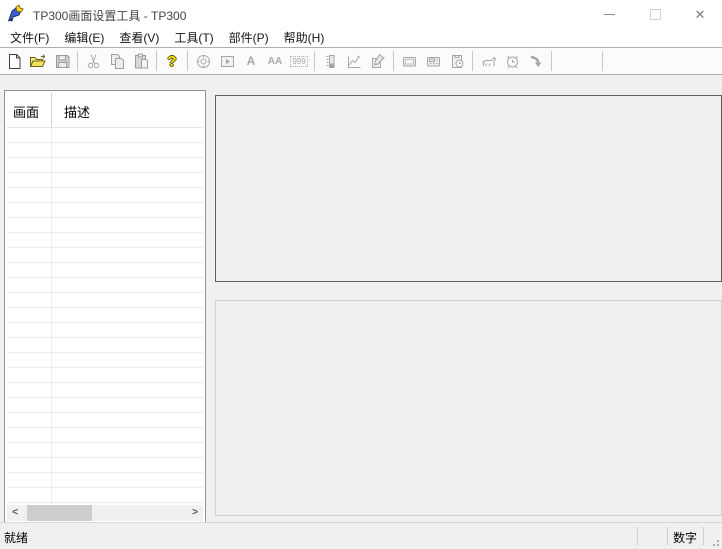 Image resolution: width=722 pixels, height=549 pixels. I want to click on switch-icon, so click(227, 61).